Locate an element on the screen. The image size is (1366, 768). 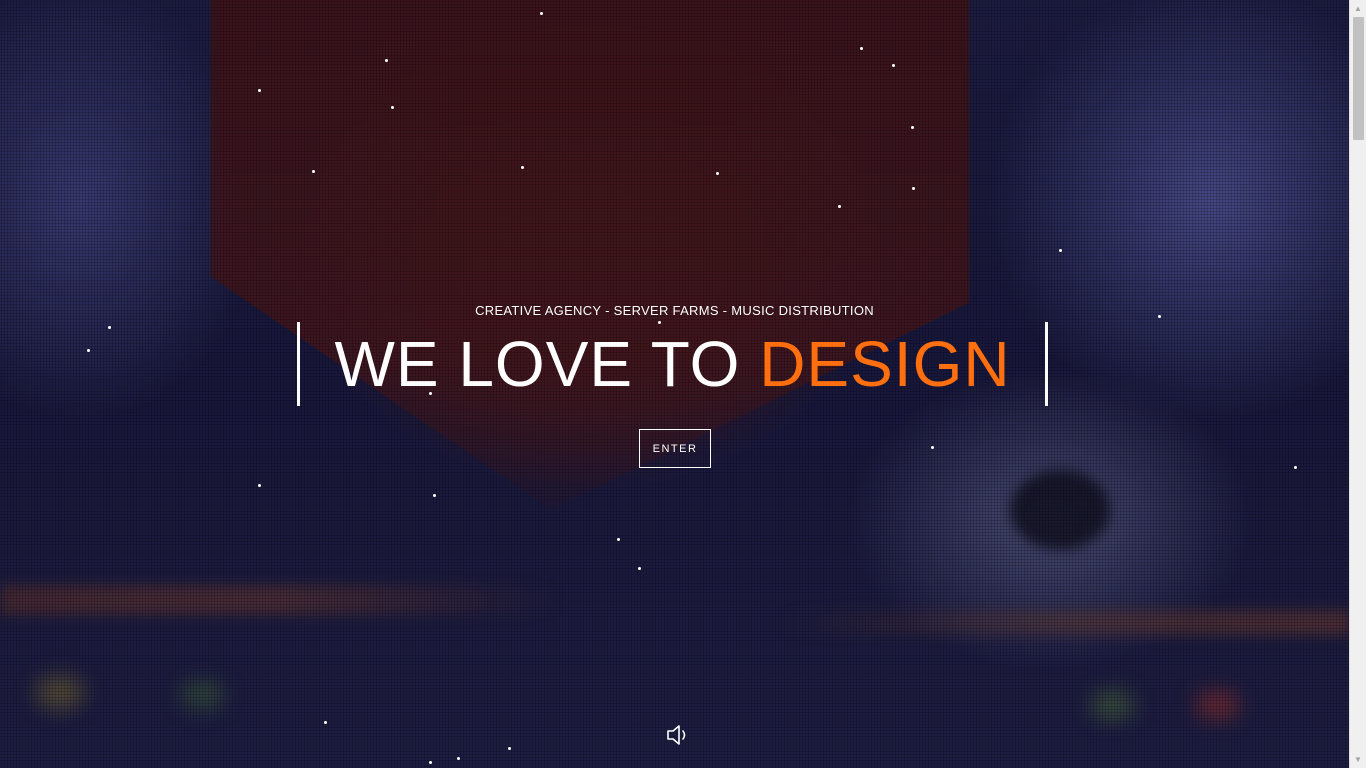
enter-button-label: ENTER is located at coordinates (675, 448).